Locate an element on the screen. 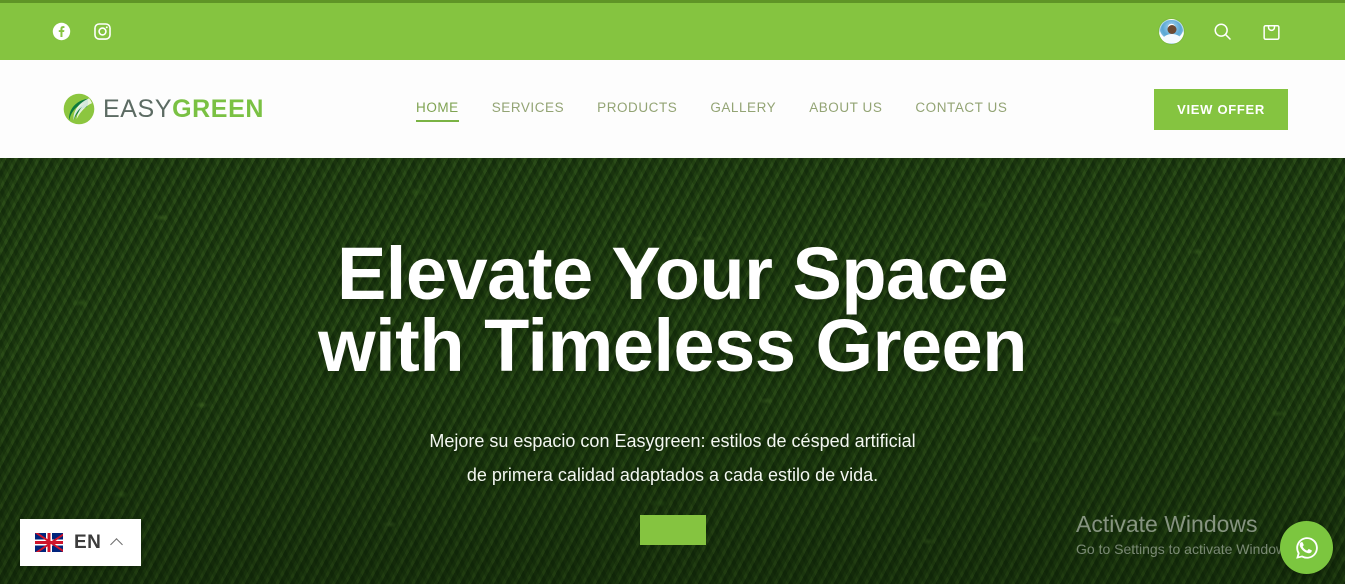 The image size is (1345, 584). uk-flag-icon is located at coordinates (49, 542).